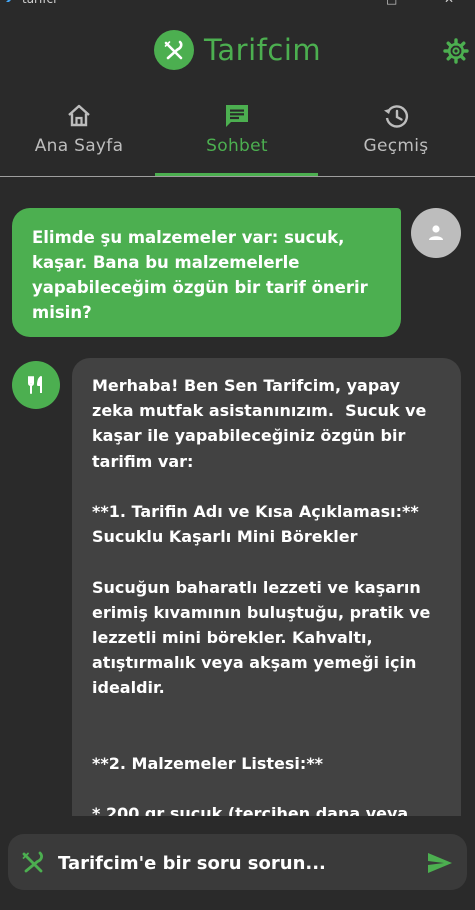  I want to click on message-input, so click(238, 863).